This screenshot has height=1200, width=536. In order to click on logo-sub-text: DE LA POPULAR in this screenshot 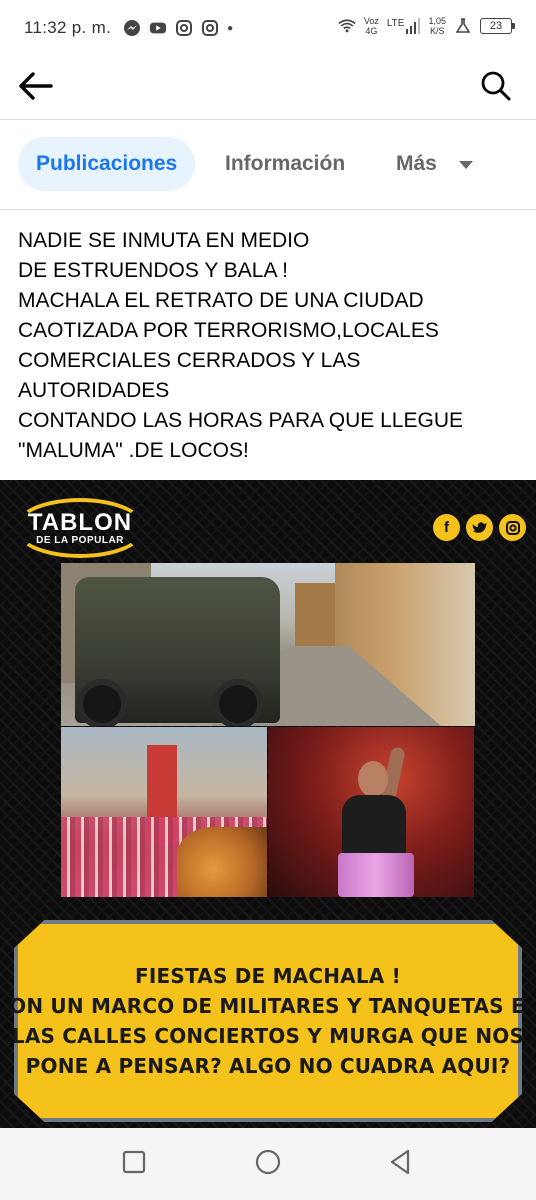, I will do `click(80, 540)`.